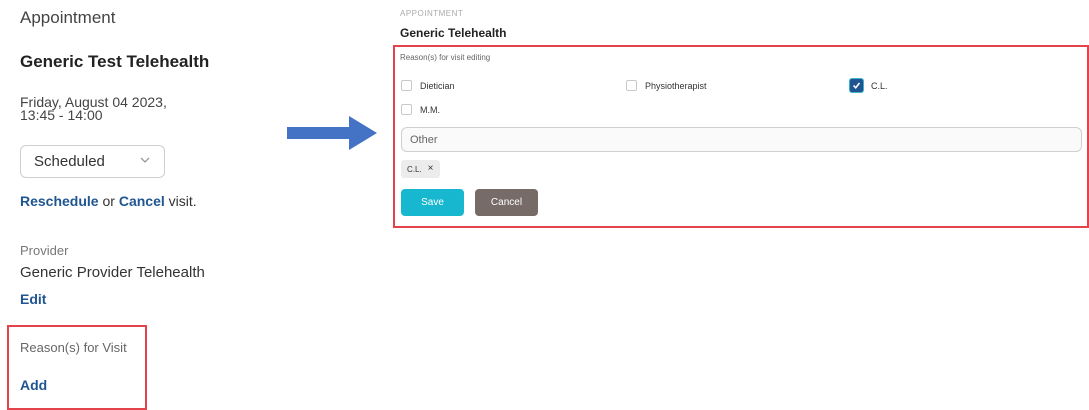 The height and width of the screenshot is (410, 1089). Describe the element at coordinates (406, 85) in the screenshot. I see `dietician-checkbox` at that location.